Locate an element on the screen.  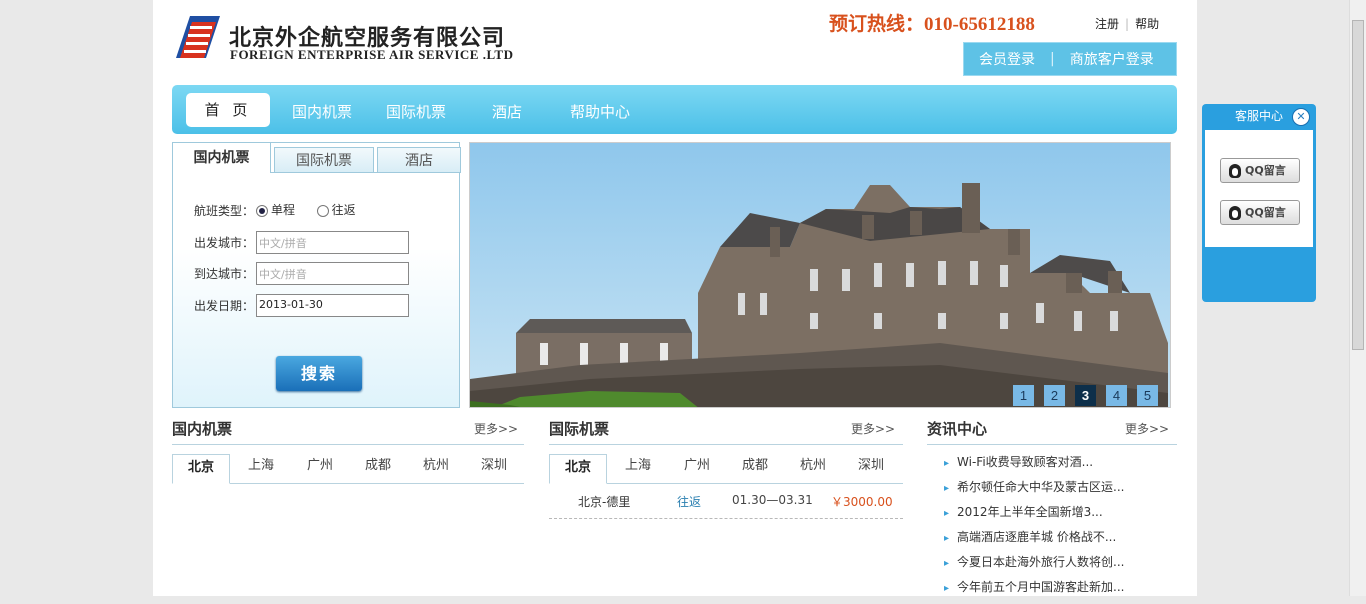
round-trip-radio is located at coordinates (322, 210).